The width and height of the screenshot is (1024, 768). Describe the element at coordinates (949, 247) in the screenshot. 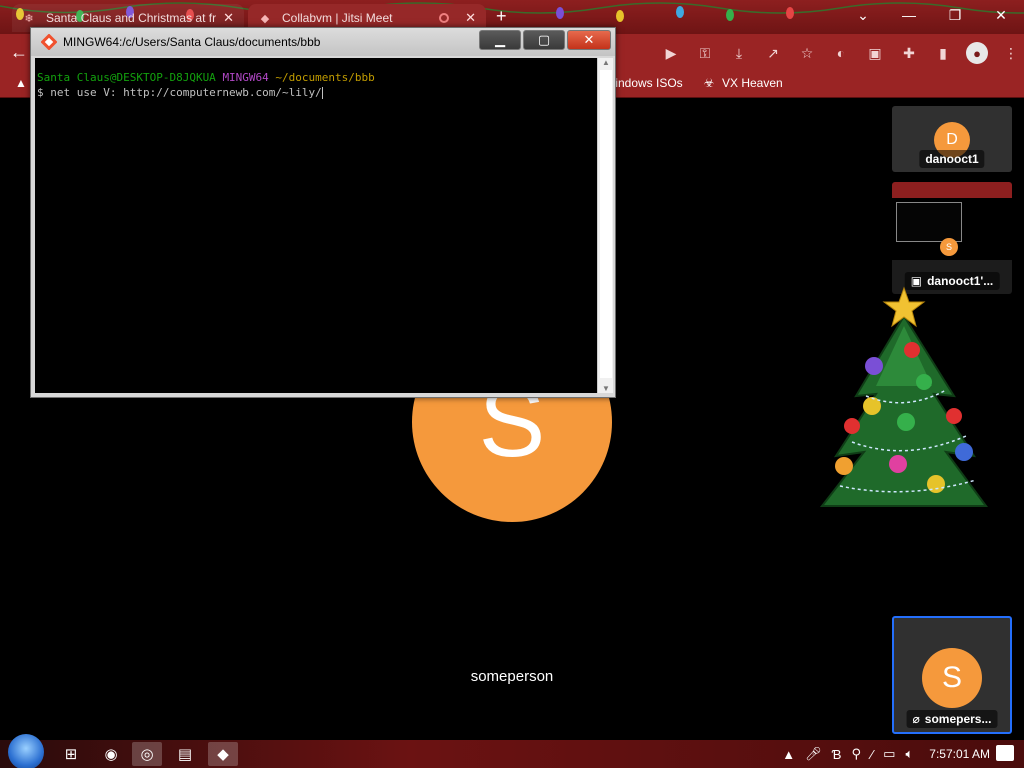

I see `preview-avatar: S` at that location.